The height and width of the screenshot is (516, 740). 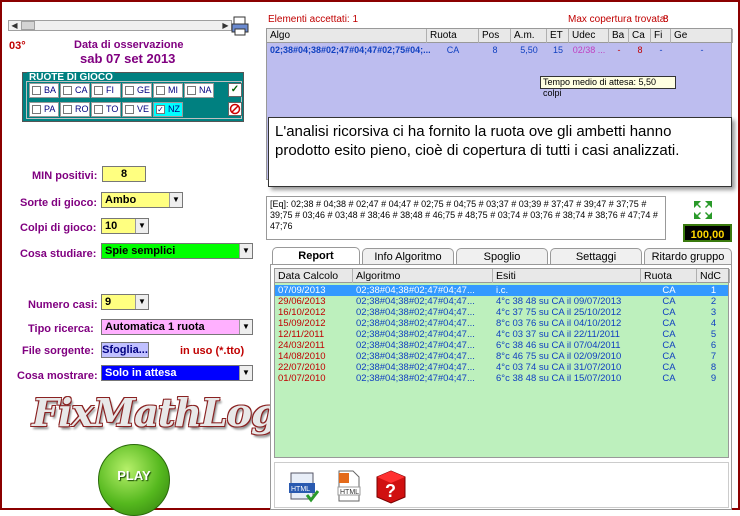 What do you see at coordinates (50, 90) in the screenshot?
I see `ruota-label: BA` at bounding box center [50, 90].